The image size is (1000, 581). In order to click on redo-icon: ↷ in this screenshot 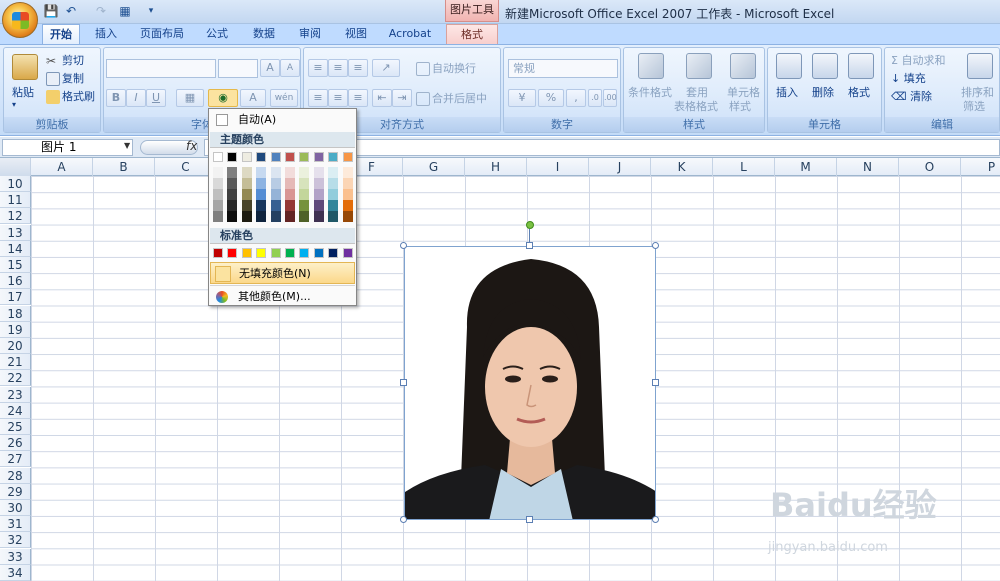, I will do `click(101, 11)`.